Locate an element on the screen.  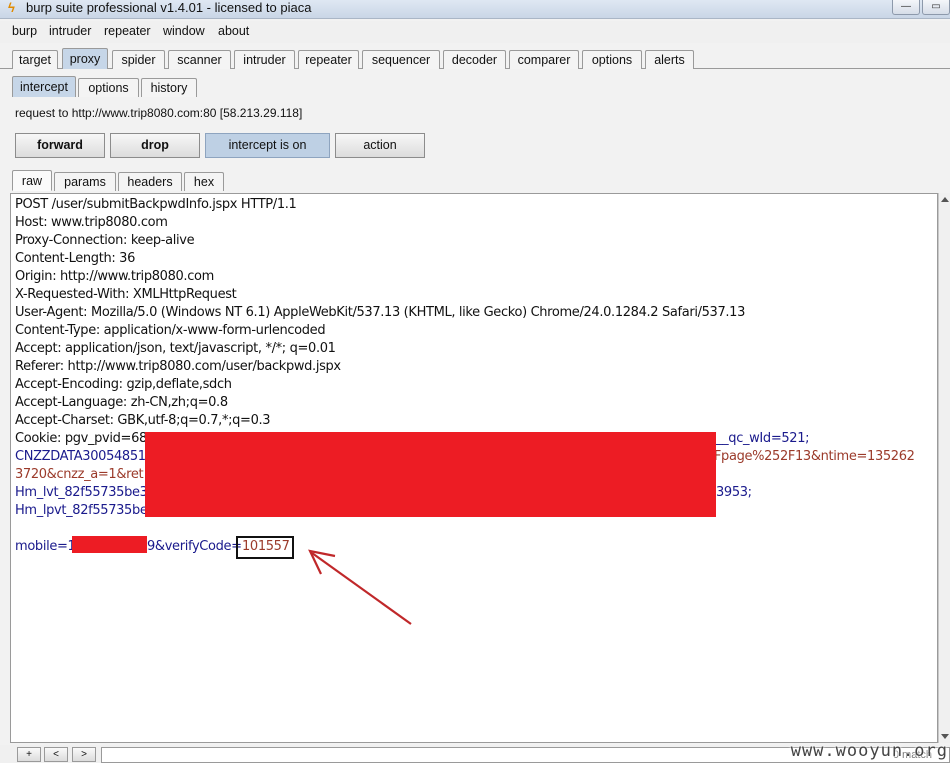
intercept-toggle-button: intercept is on is located at coordinates (267, 145).